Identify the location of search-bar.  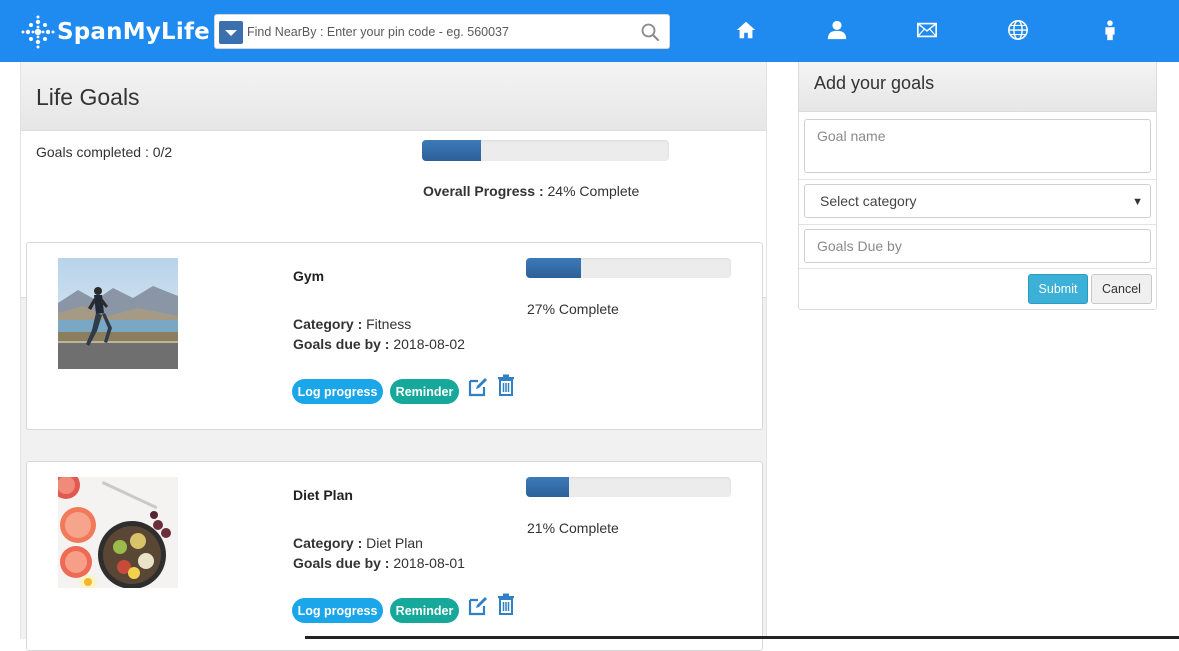
(442, 31).